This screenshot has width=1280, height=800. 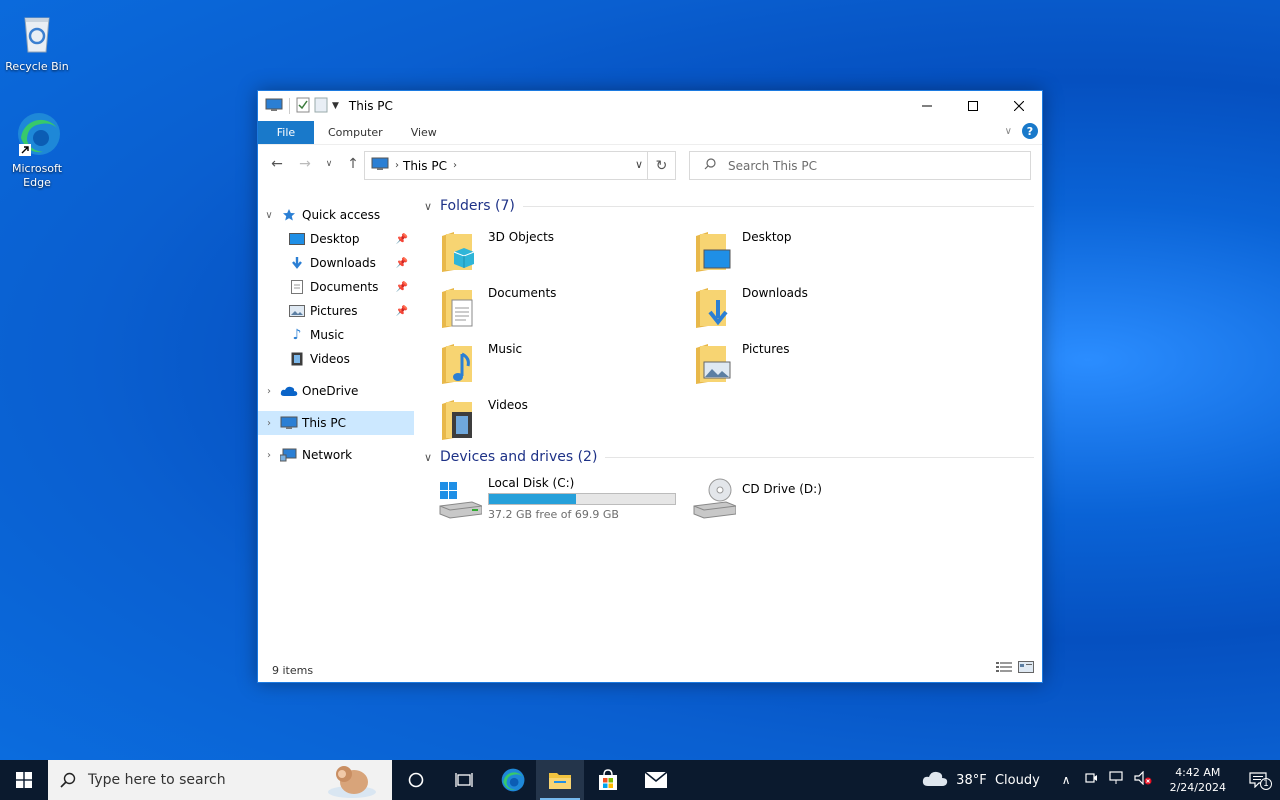 What do you see at coordinates (37, 32) in the screenshot?
I see `recycle-bin-icon` at bounding box center [37, 32].